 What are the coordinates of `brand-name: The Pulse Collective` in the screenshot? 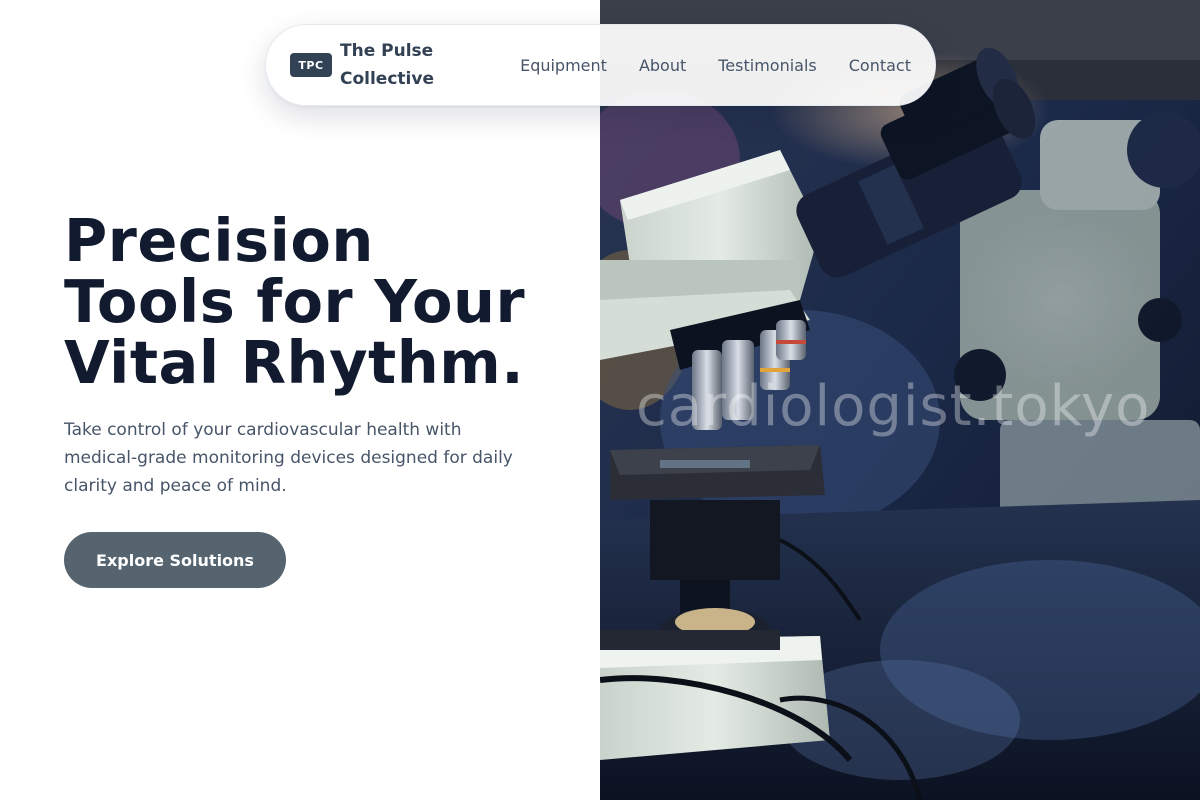 It's located at (400, 65).